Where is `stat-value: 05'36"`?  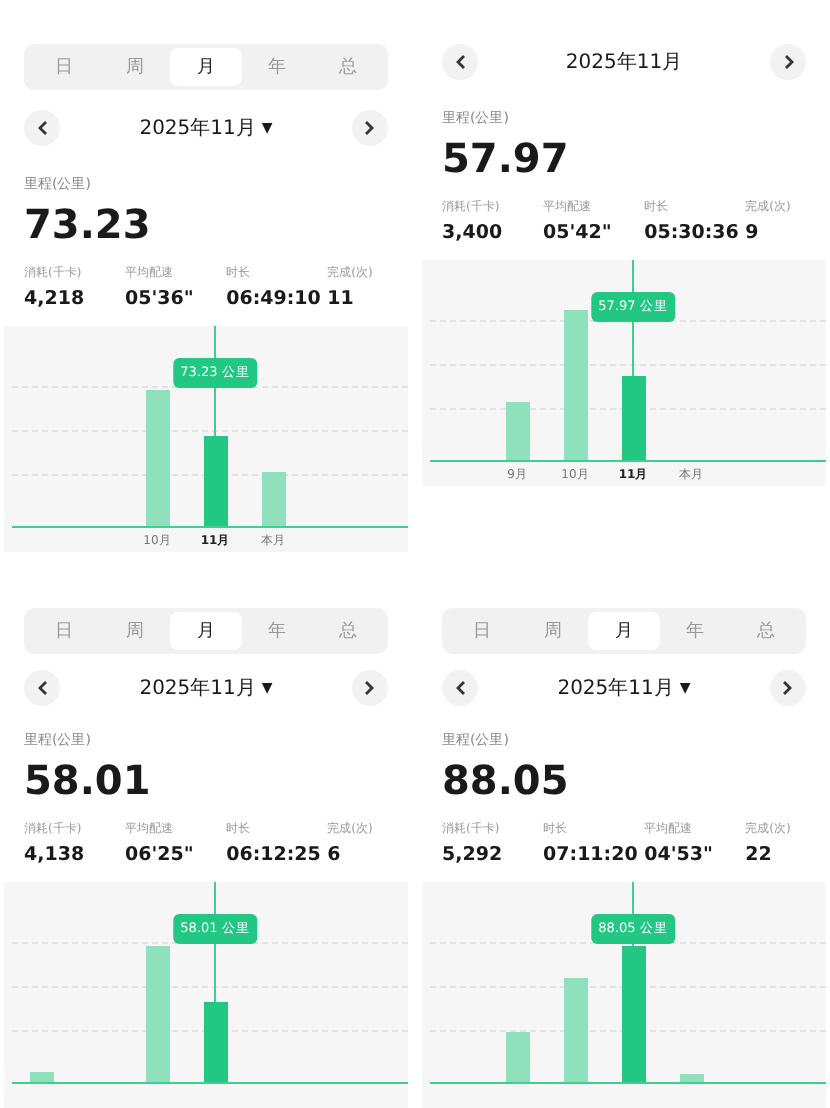 stat-value: 05'36" is located at coordinates (160, 299).